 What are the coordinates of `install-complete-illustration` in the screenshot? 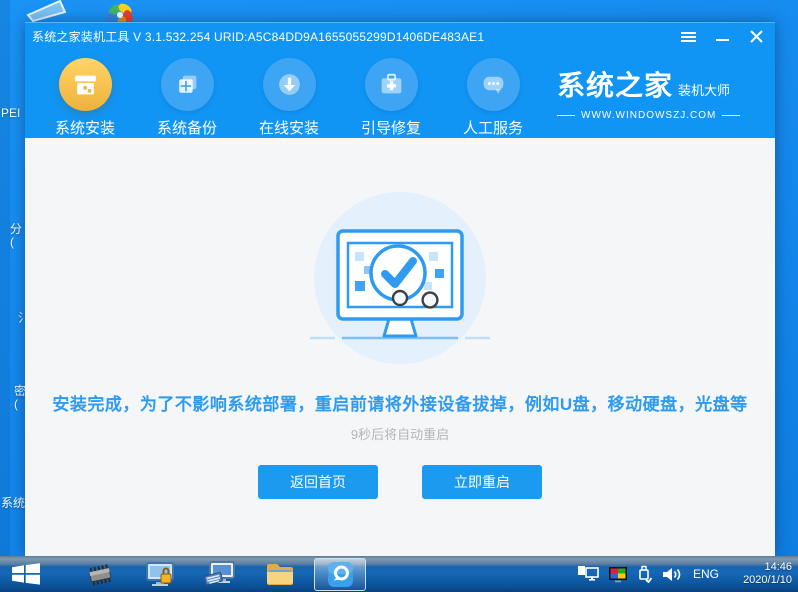 It's located at (400, 278).